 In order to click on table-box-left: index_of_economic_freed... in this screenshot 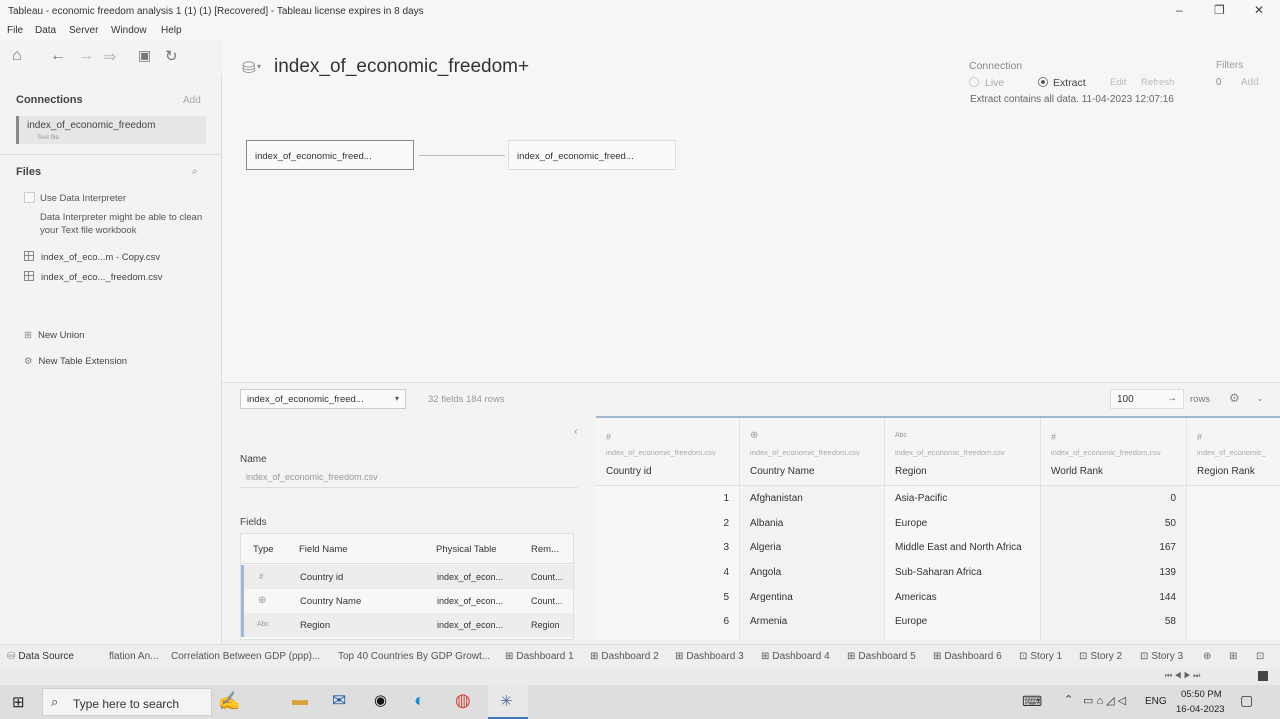, I will do `click(330, 155)`.